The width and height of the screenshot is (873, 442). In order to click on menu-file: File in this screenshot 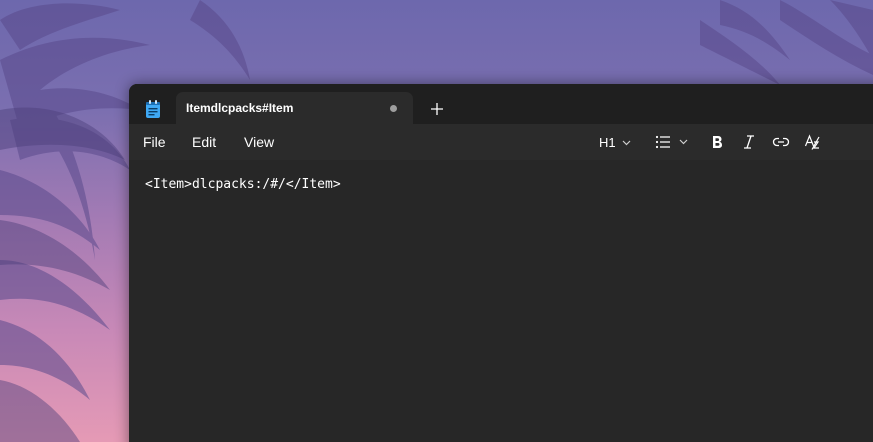, I will do `click(154, 142)`.